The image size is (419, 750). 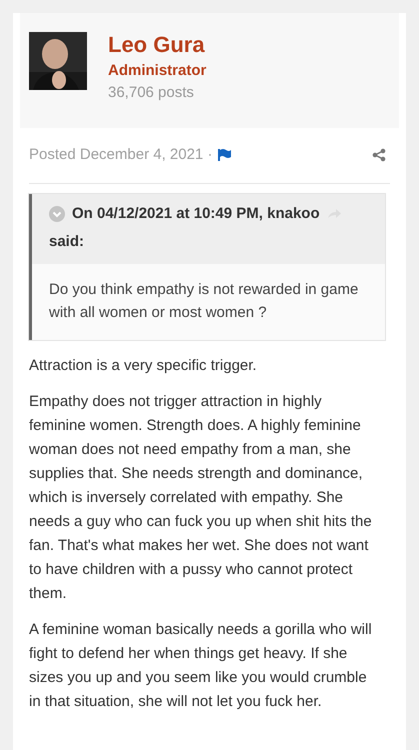 What do you see at coordinates (224, 155) in the screenshot?
I see `flag-icon` at bounding box center [224, 155].